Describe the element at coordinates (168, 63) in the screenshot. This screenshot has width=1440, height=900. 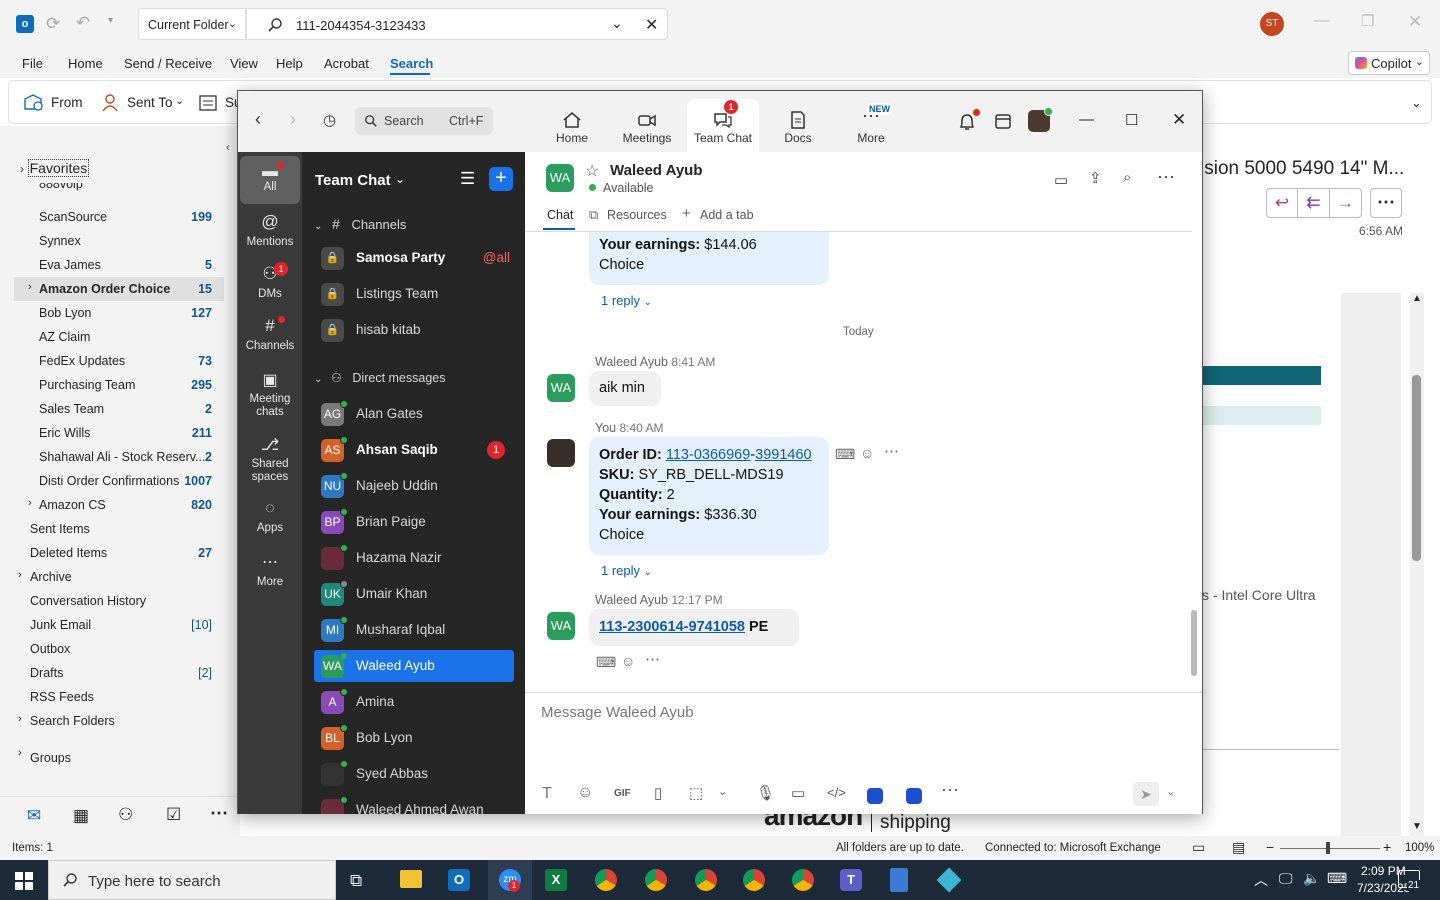
I see `menu-send-receive: Send / Receive` at that location.